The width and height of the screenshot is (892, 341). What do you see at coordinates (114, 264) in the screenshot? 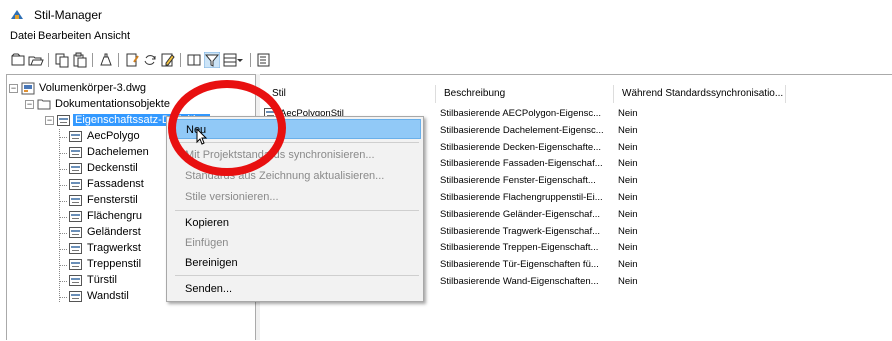
I see `tree-item-label: Treppenstil` at bounding box center [114, 264].